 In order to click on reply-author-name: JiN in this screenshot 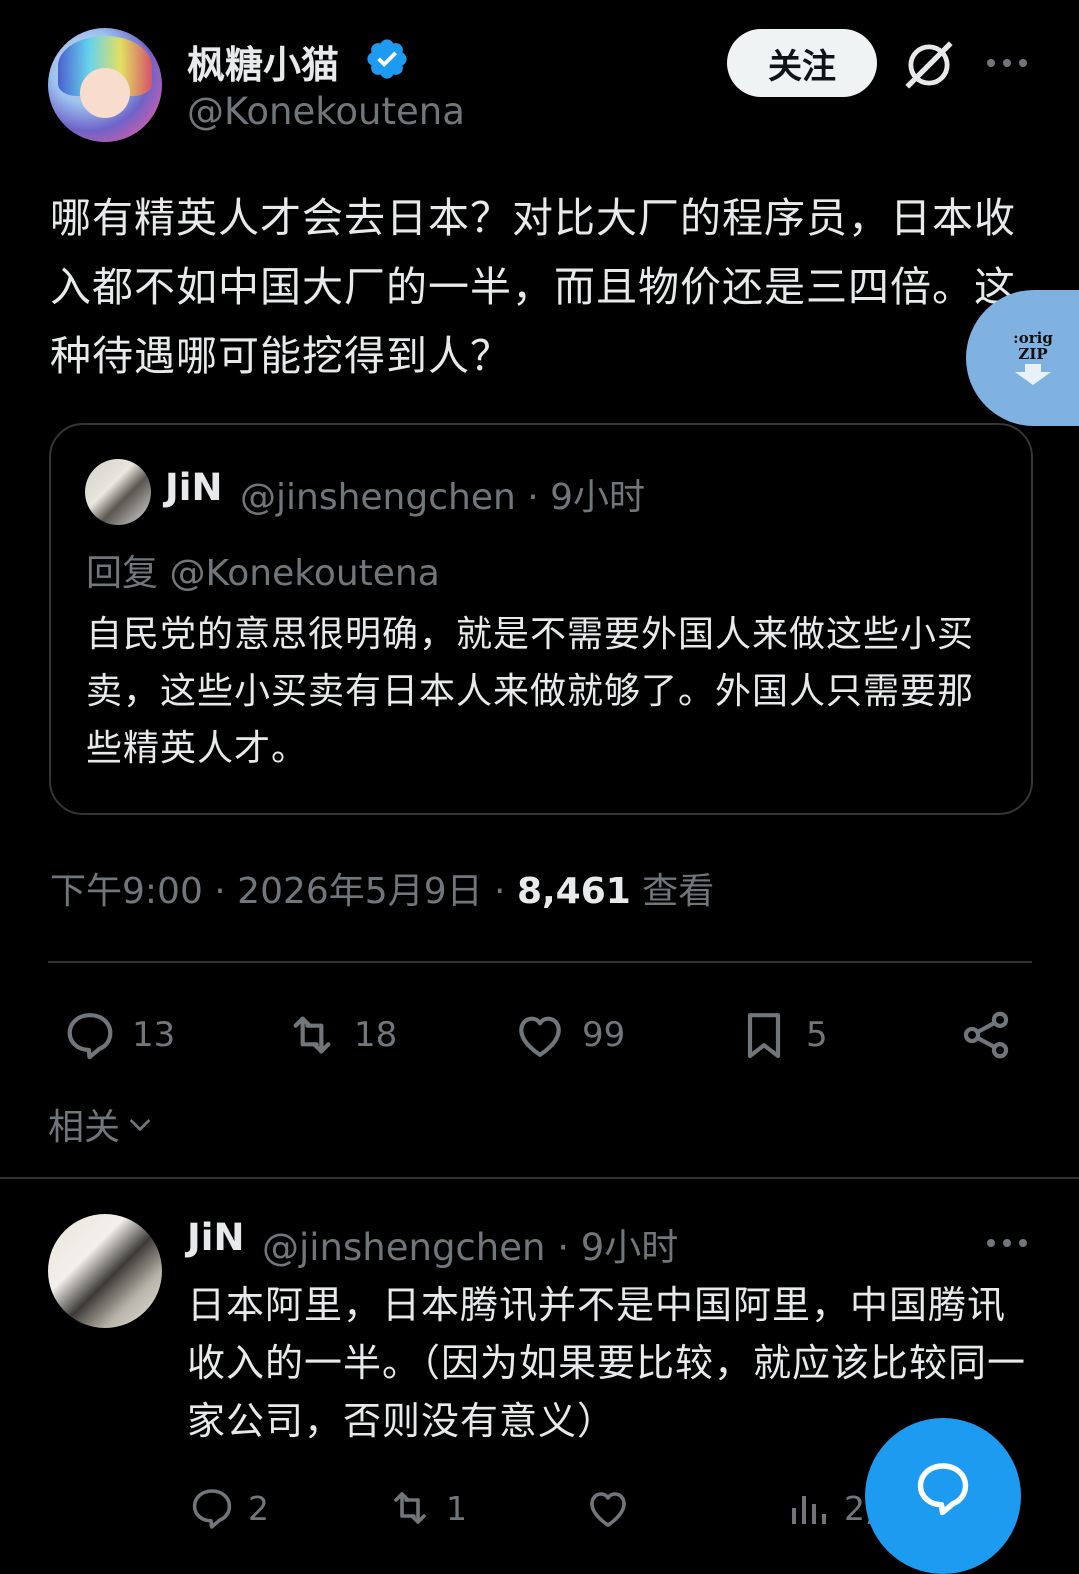, I will do `click(215, 1237)`.